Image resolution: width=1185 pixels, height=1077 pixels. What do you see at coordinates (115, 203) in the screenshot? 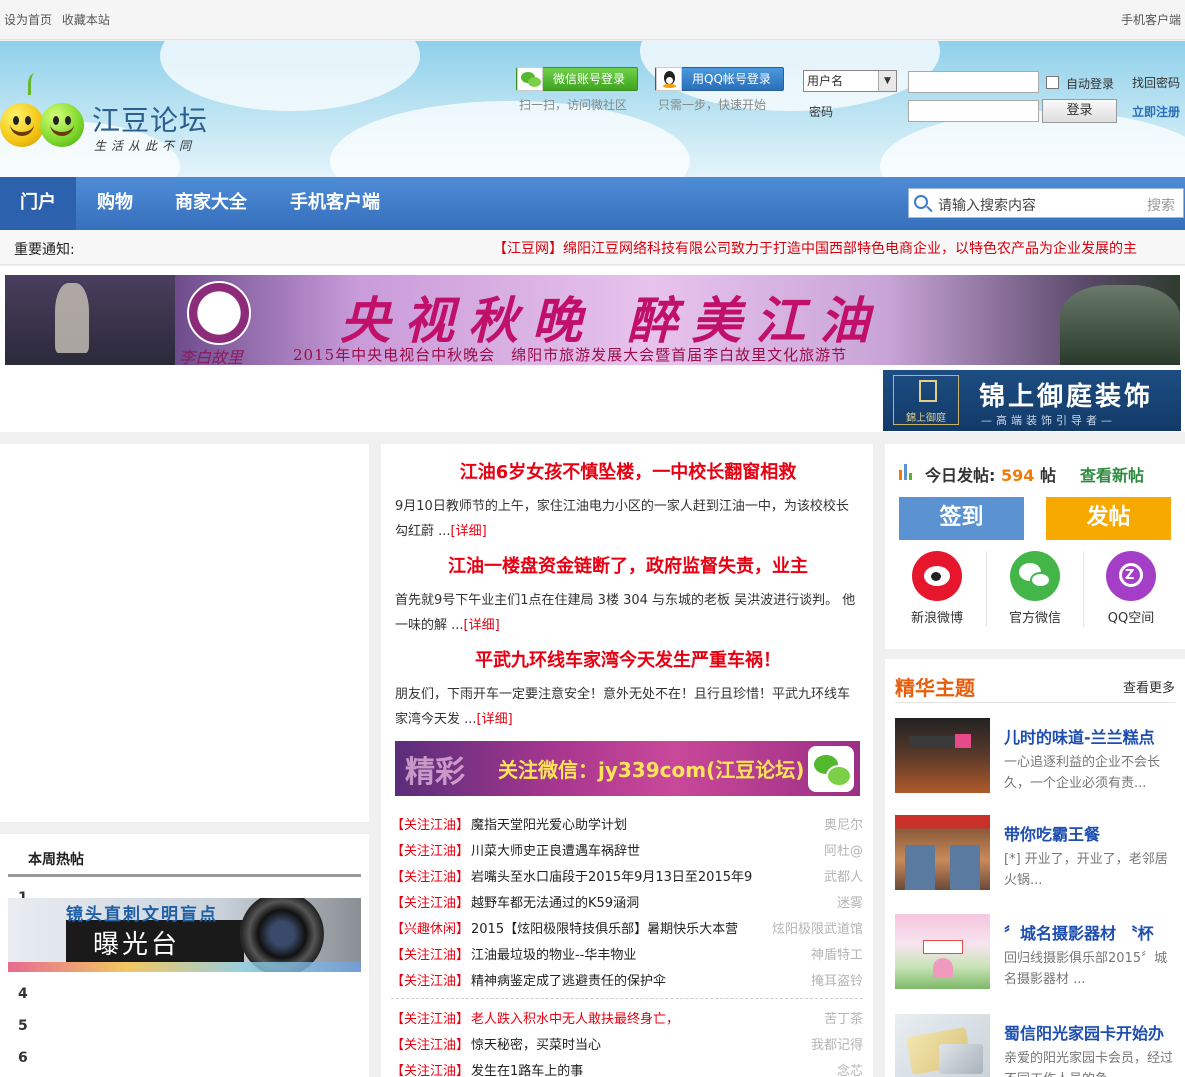
I see `nav-item-shopping: 购物` at bounding box center [115, 203].